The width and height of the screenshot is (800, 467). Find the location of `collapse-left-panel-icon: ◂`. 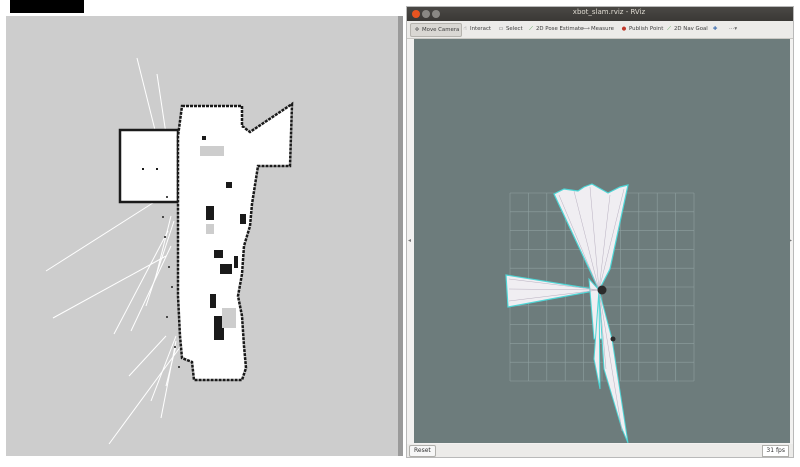

collapse-left-panel-icon: ◂ is located at coordinates (409, 240).